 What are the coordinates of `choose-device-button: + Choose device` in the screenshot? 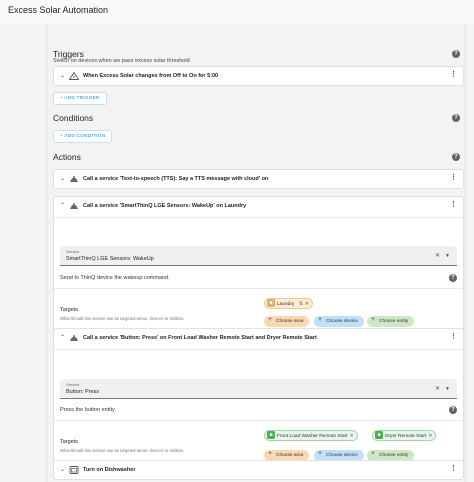 It's located at (339, 321).